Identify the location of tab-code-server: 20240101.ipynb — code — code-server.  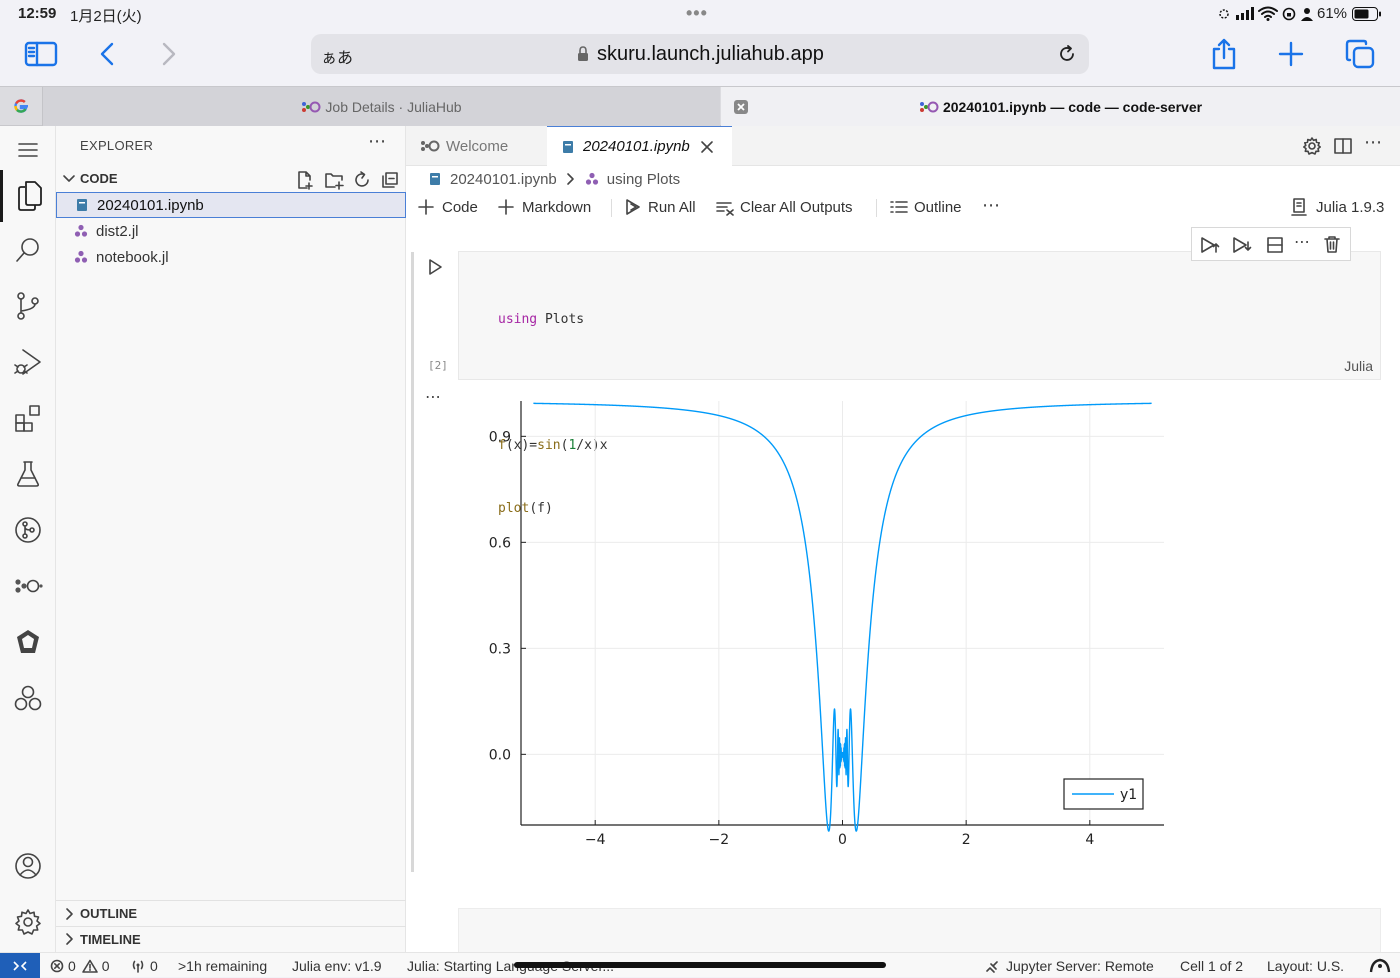
(1060, 106).